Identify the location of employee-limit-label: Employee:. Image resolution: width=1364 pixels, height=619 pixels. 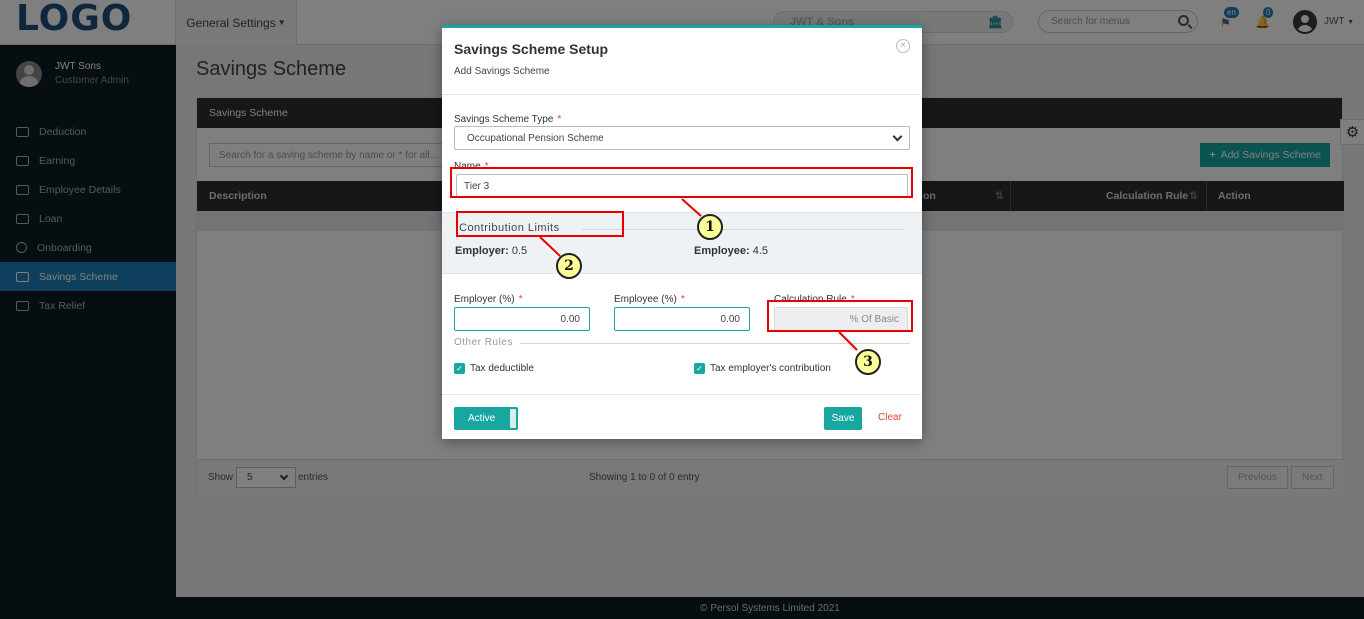
(722, 251).